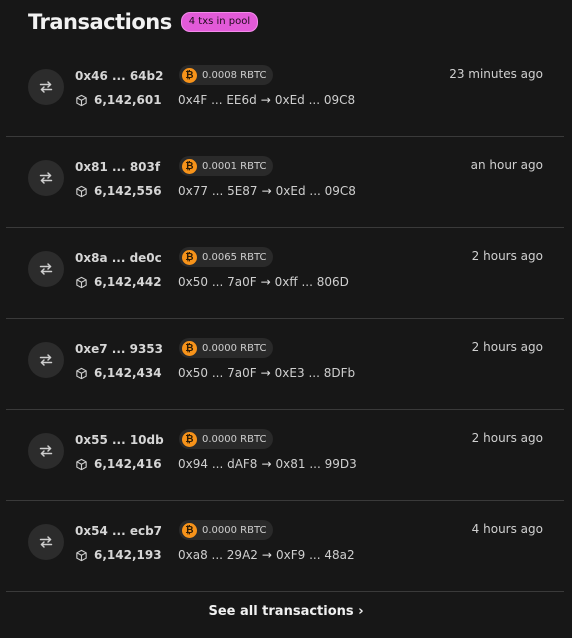 The width and height of the screenshot is (572, 638). What do you see at coordinates (128, 282) in the screenshot?
I see `block-number-link: 6,142,442` at bounding box center [128, 282].